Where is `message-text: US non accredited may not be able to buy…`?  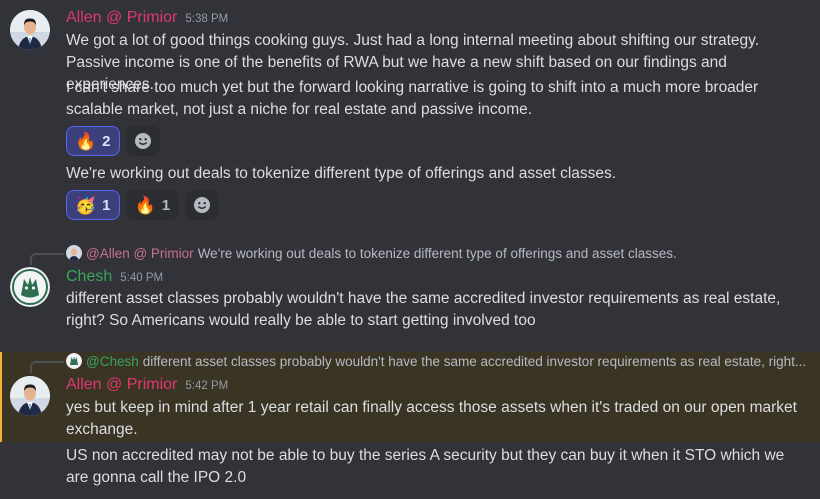 message-text: US non accredited may not be able to buy… is located at coordinates (425, 466).